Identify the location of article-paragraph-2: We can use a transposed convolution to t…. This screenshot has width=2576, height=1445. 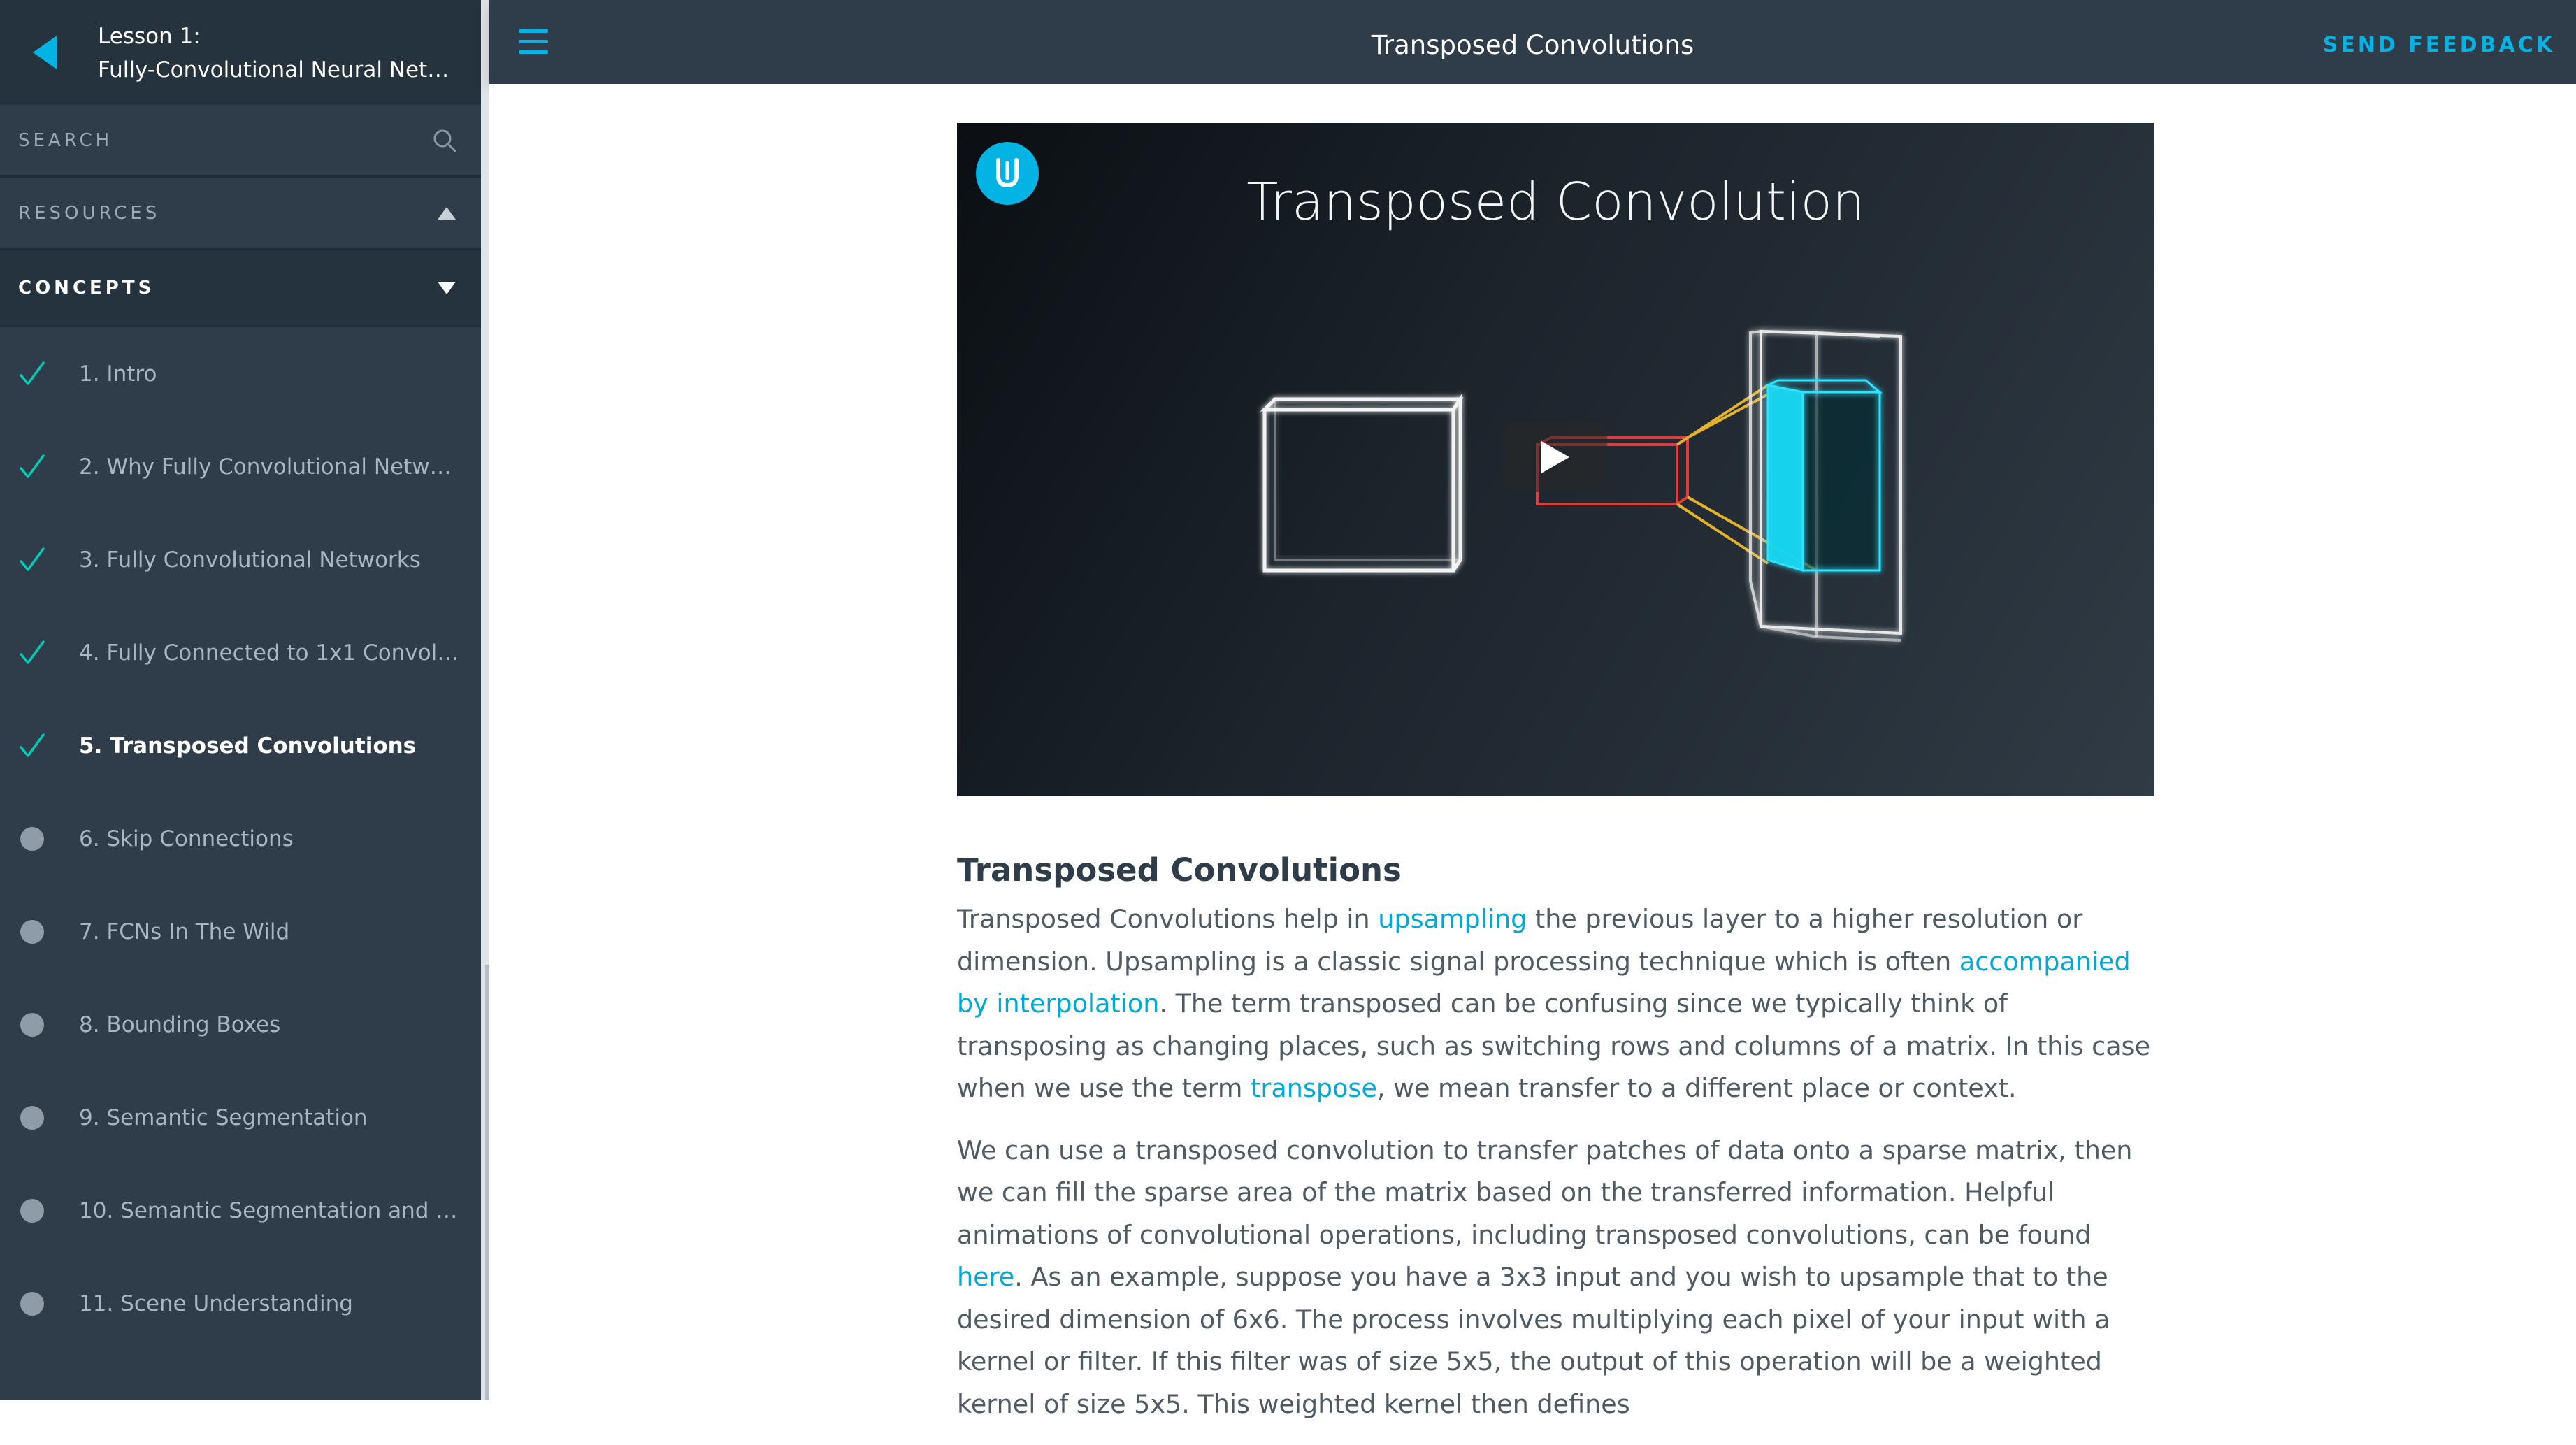
(1555, 1278).